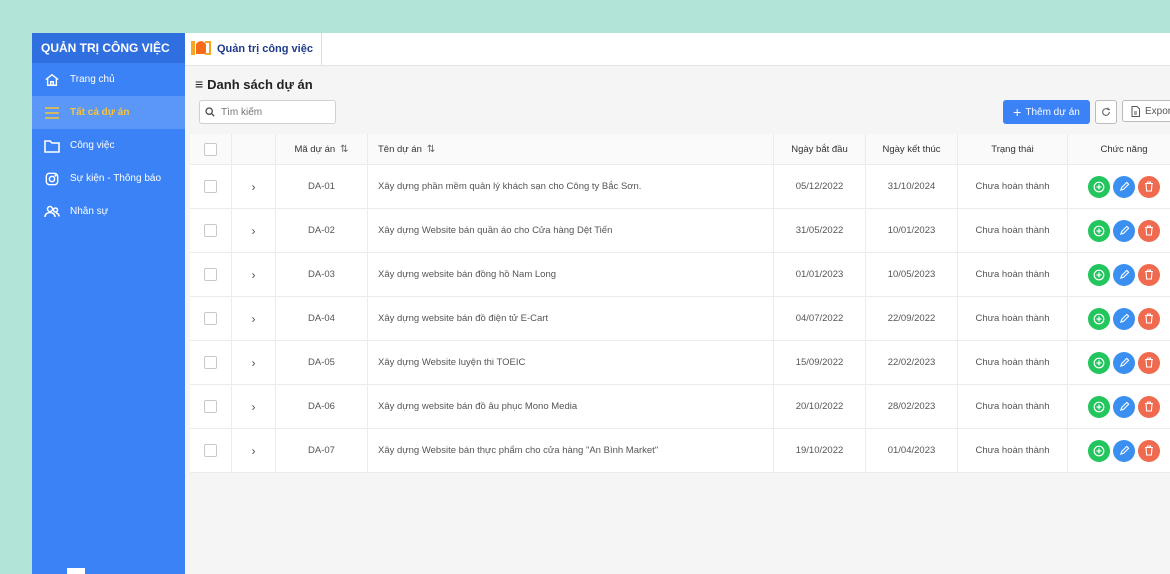 This screenshot has width=1170, height=574. Describe the element at coordinates (271, 112) in the screenshot. I see `search-input` at that location.